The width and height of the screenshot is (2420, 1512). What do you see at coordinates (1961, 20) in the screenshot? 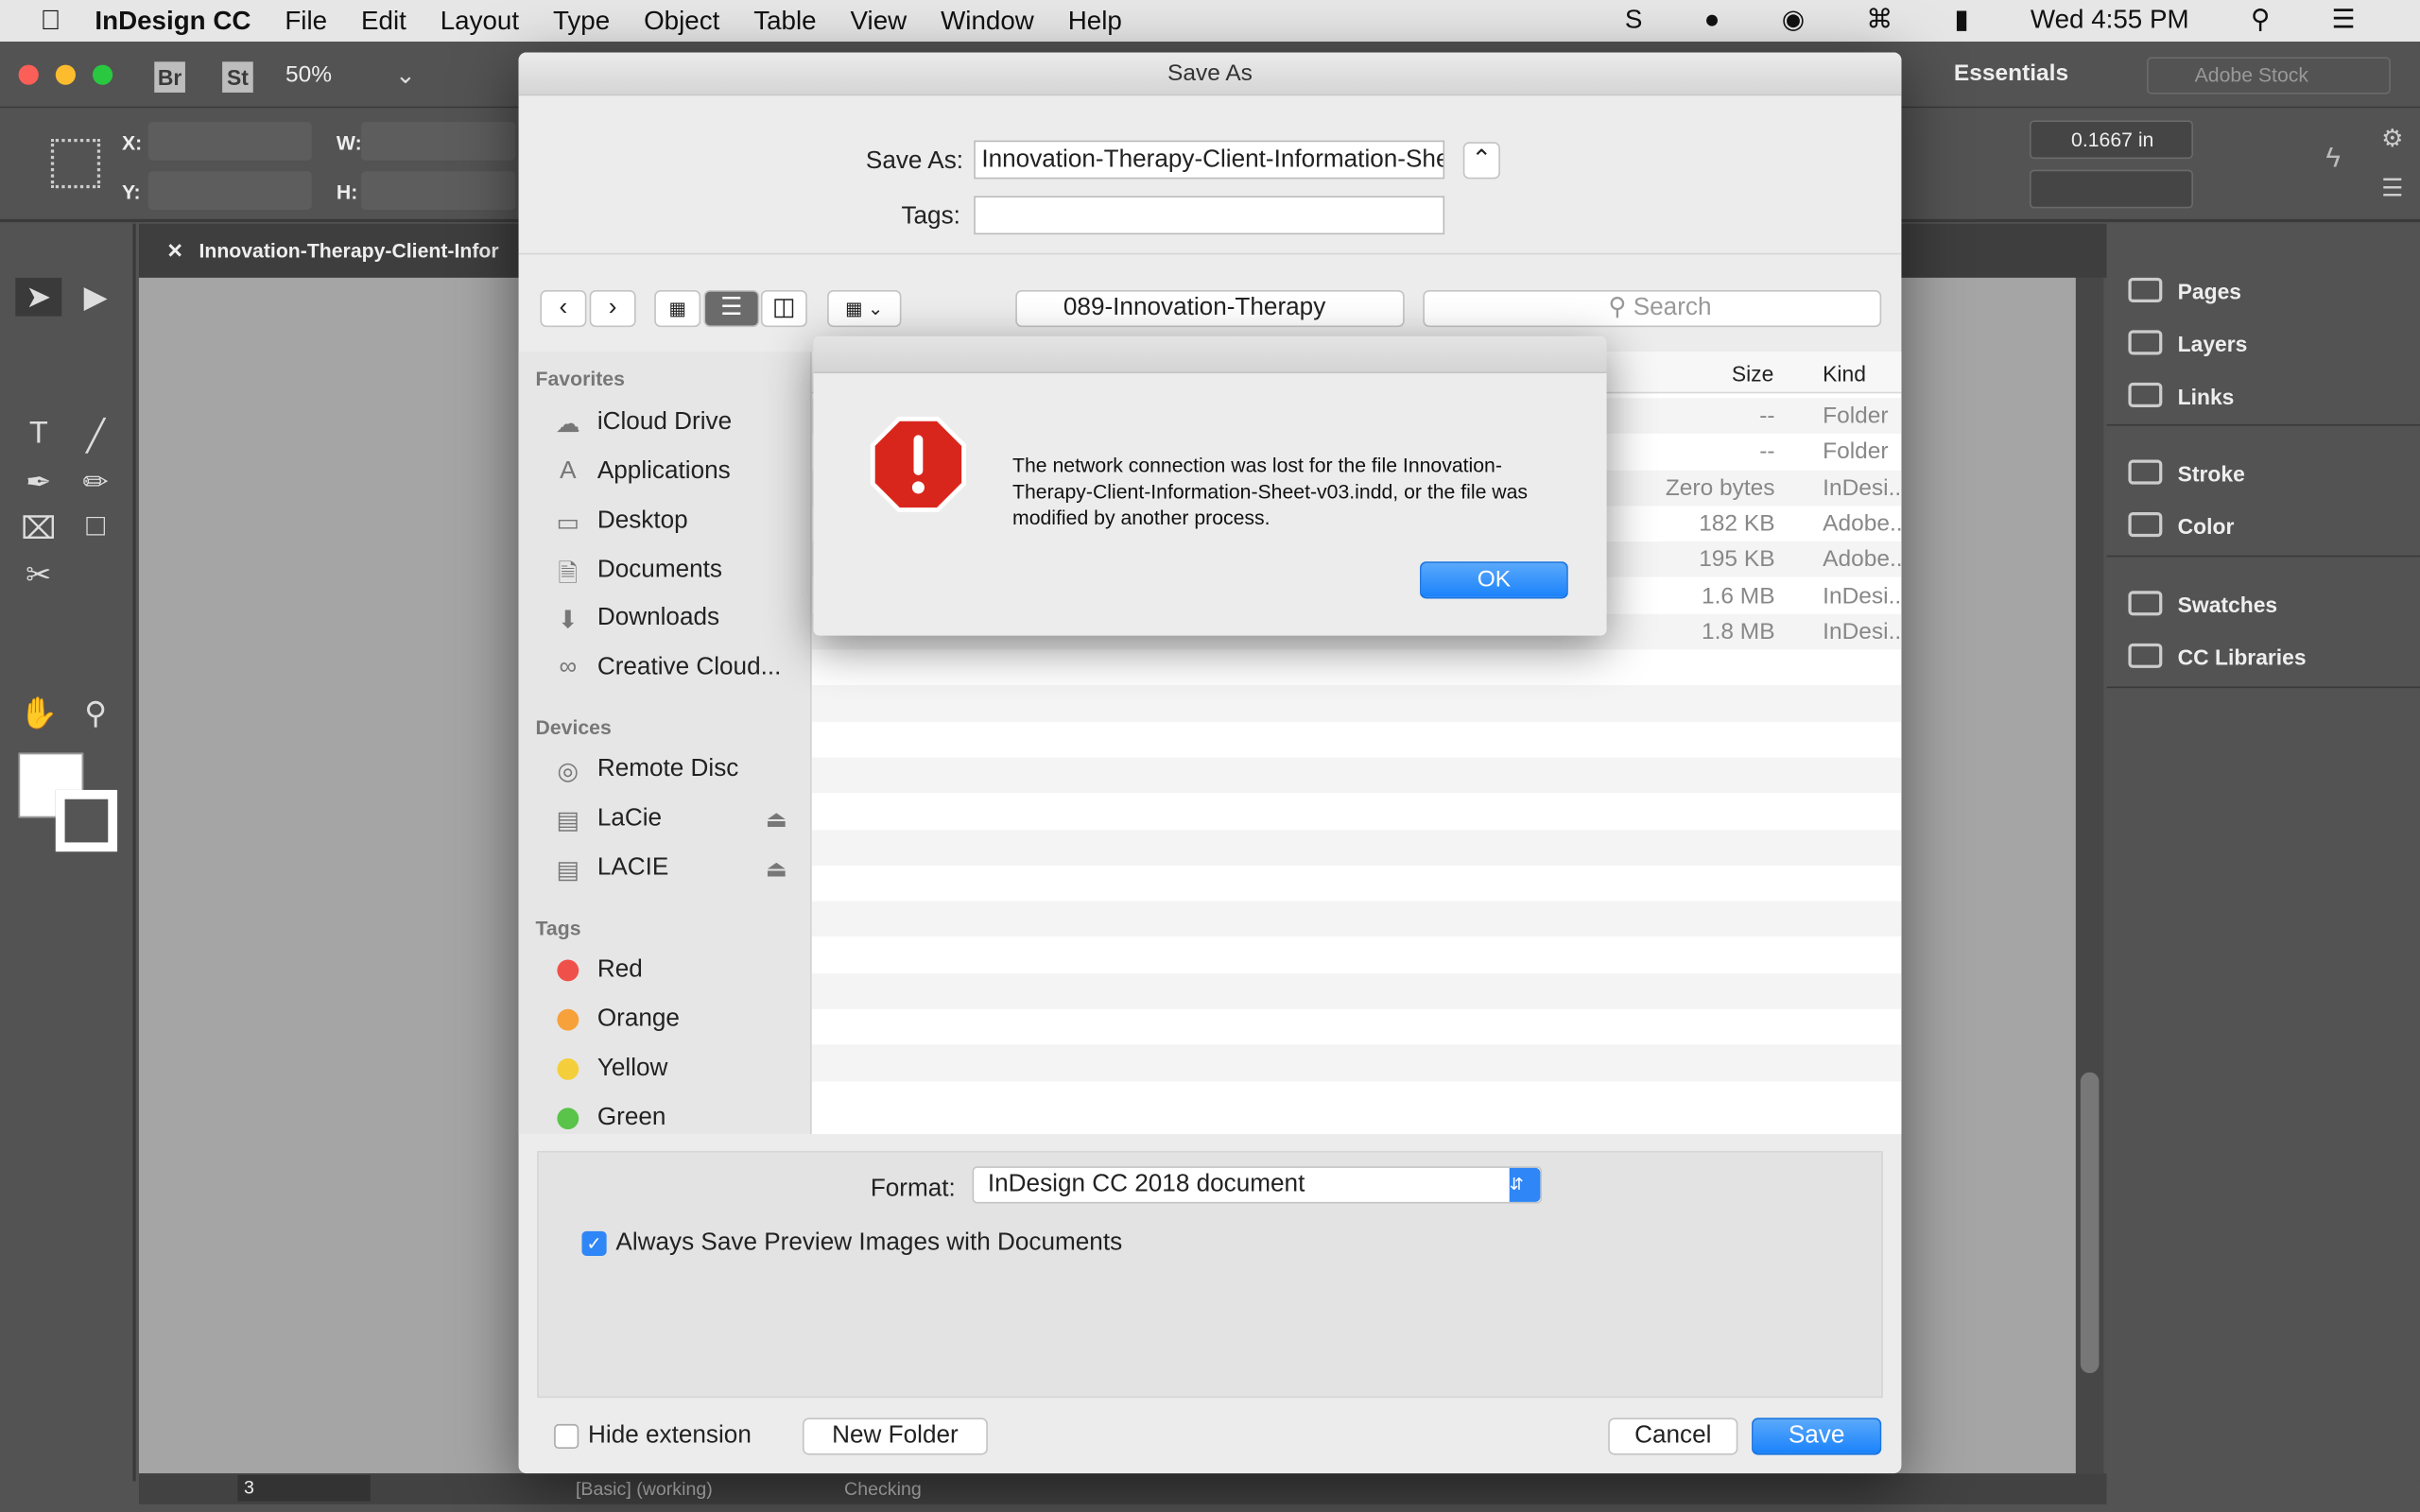
I see `battery-icon: ▮` at bounding box center [1961, 20].